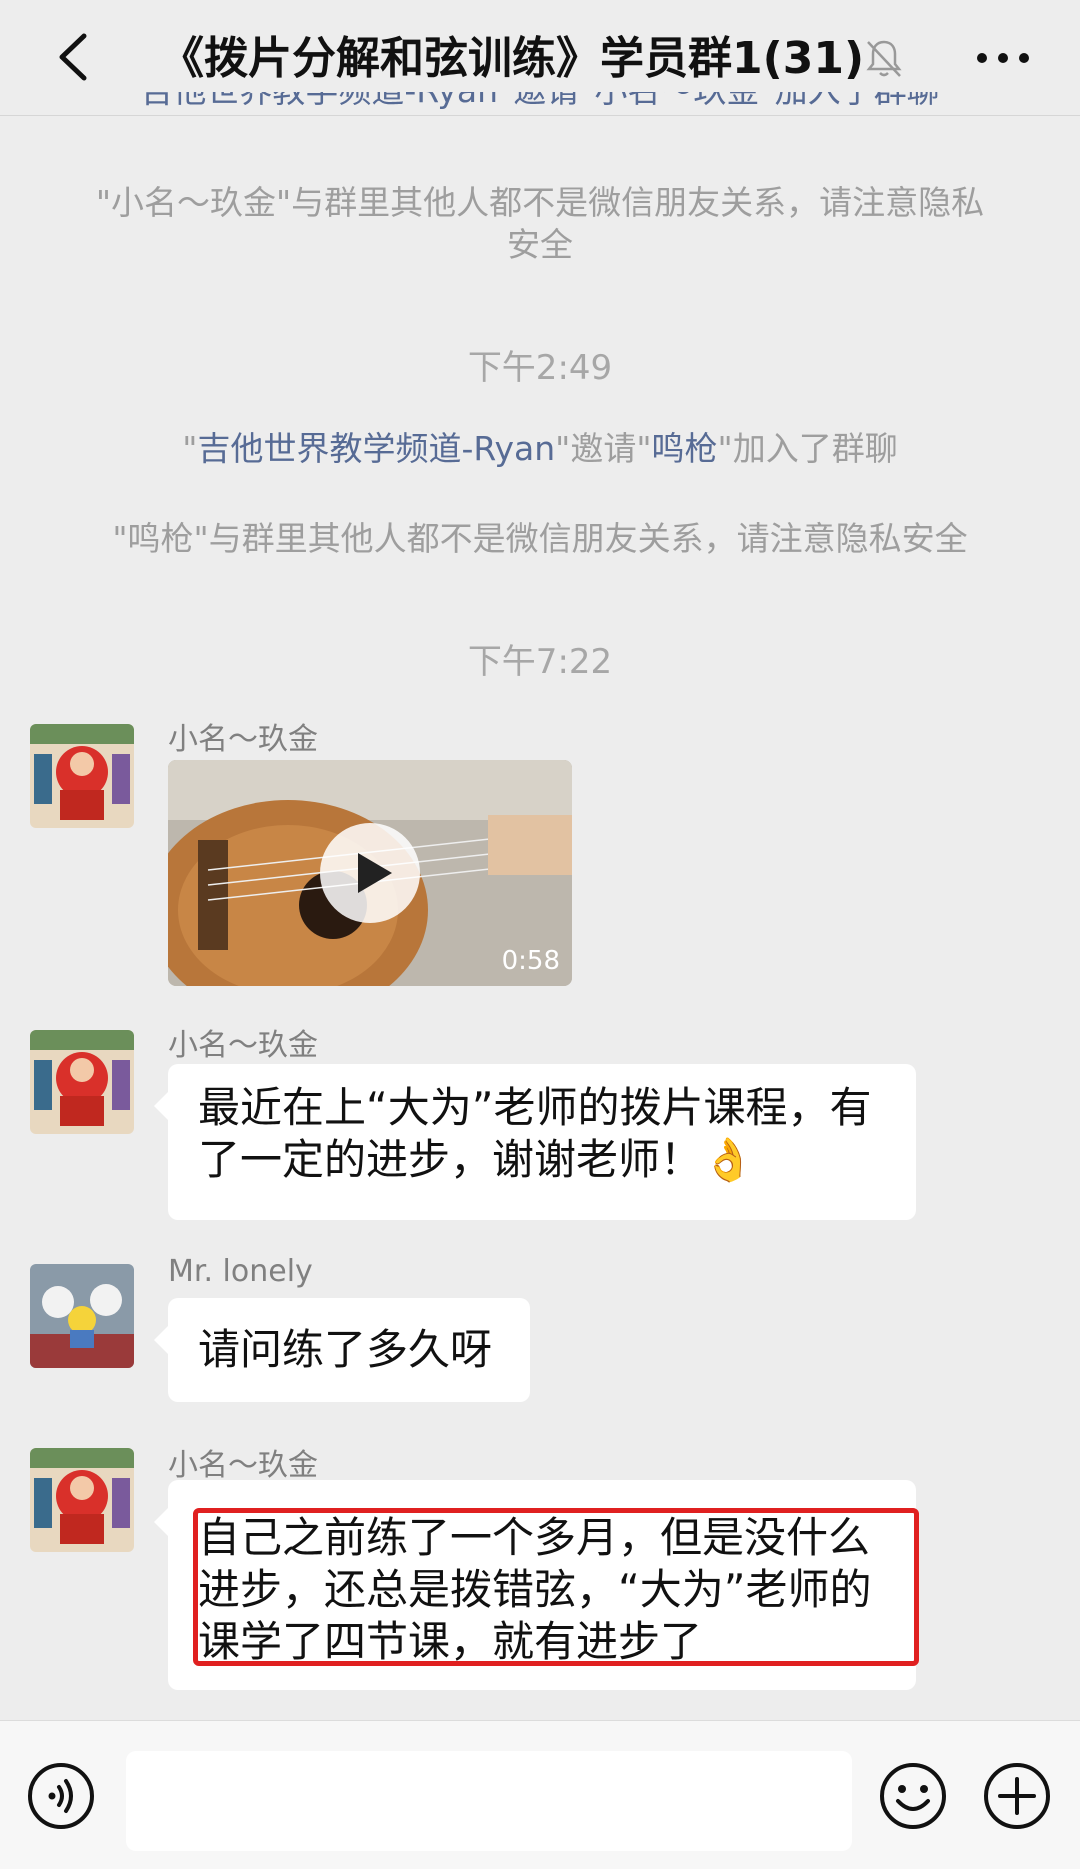  Describe the element at coordinates (535, 1142) in the screenshot. I see `message-bubble: 最近在上“大为”老师的拨片课程，有了一定的进步，谢谢老师！👌` at that location.